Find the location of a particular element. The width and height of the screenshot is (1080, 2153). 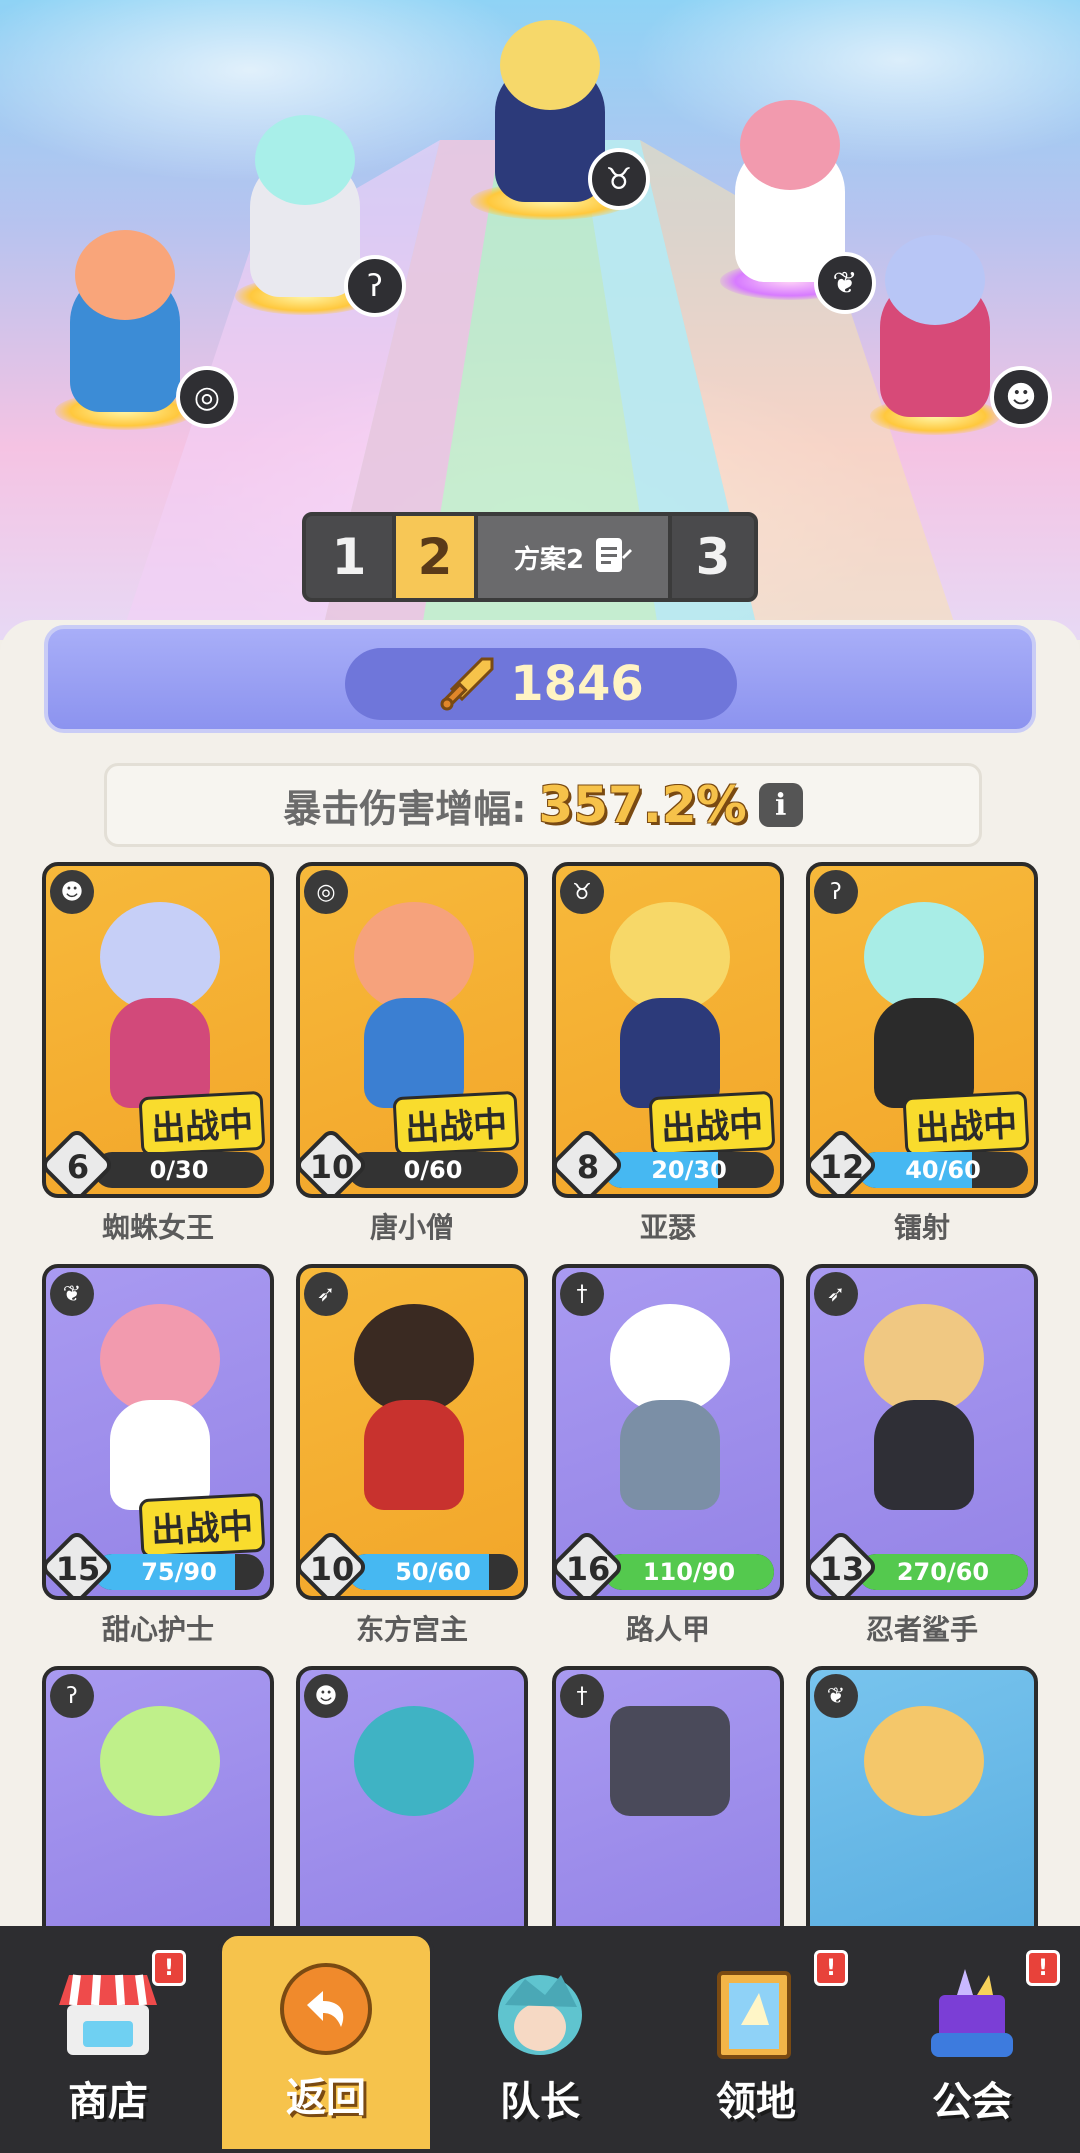

shard-progress-text: 50/60 is located at coordinates (433, 1572).